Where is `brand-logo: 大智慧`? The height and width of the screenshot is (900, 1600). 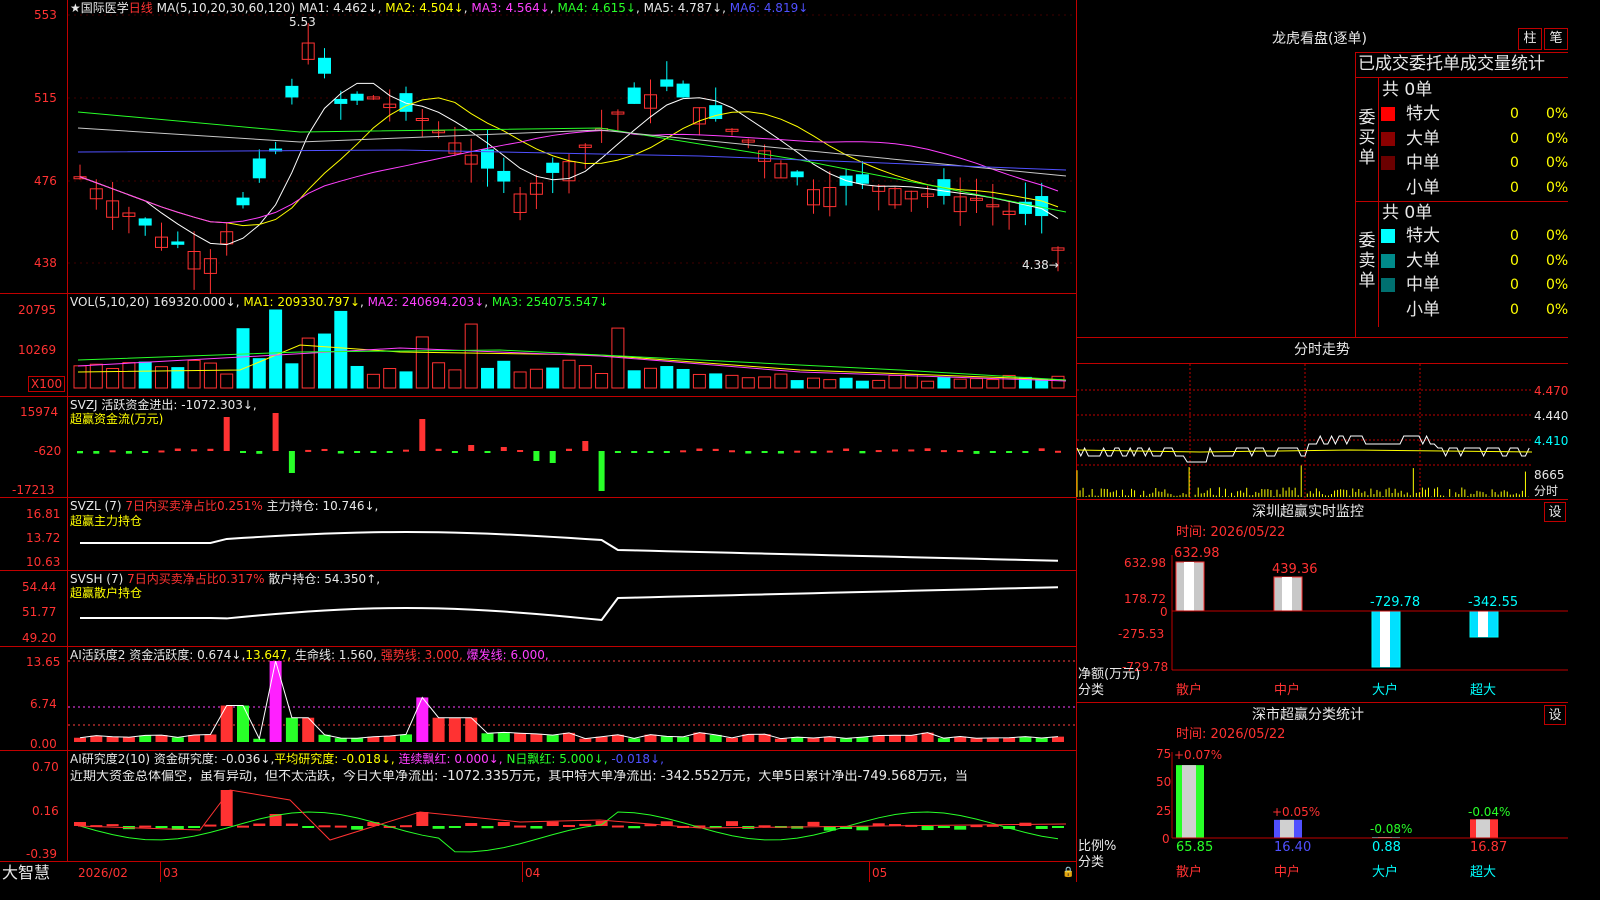
brand-logo: 大智慧 is located at coordinates (26, 873).